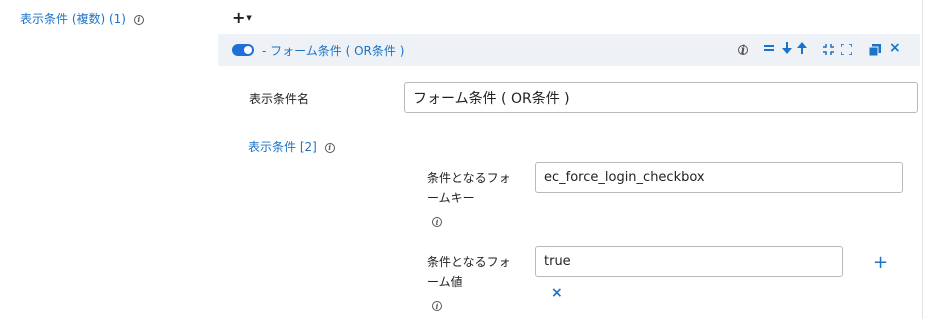 Image resolution: width=933 pixels, height=319 pixels. I want to click on section-label: 表示条件 (複数) (1) i, so click(82, 18).